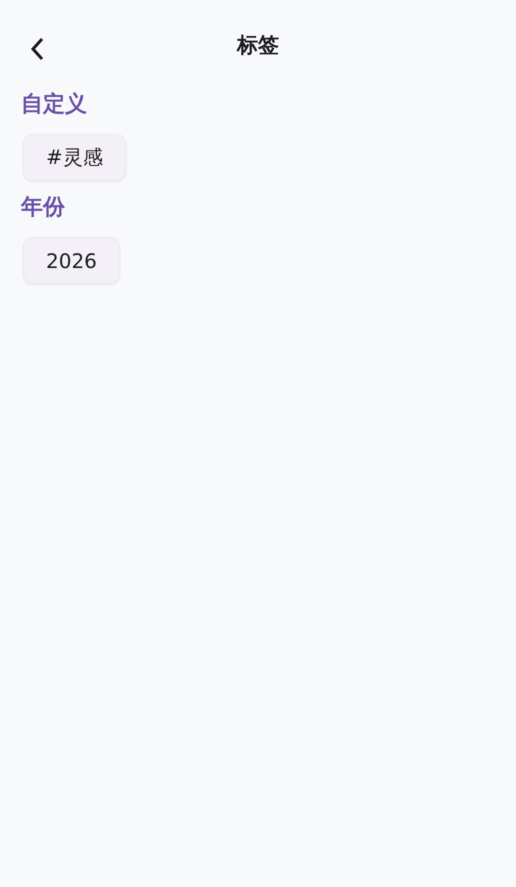 The width and height of the screenshot is (516, 887). I want to click on section-heading: 自定义, so click(54, 104).